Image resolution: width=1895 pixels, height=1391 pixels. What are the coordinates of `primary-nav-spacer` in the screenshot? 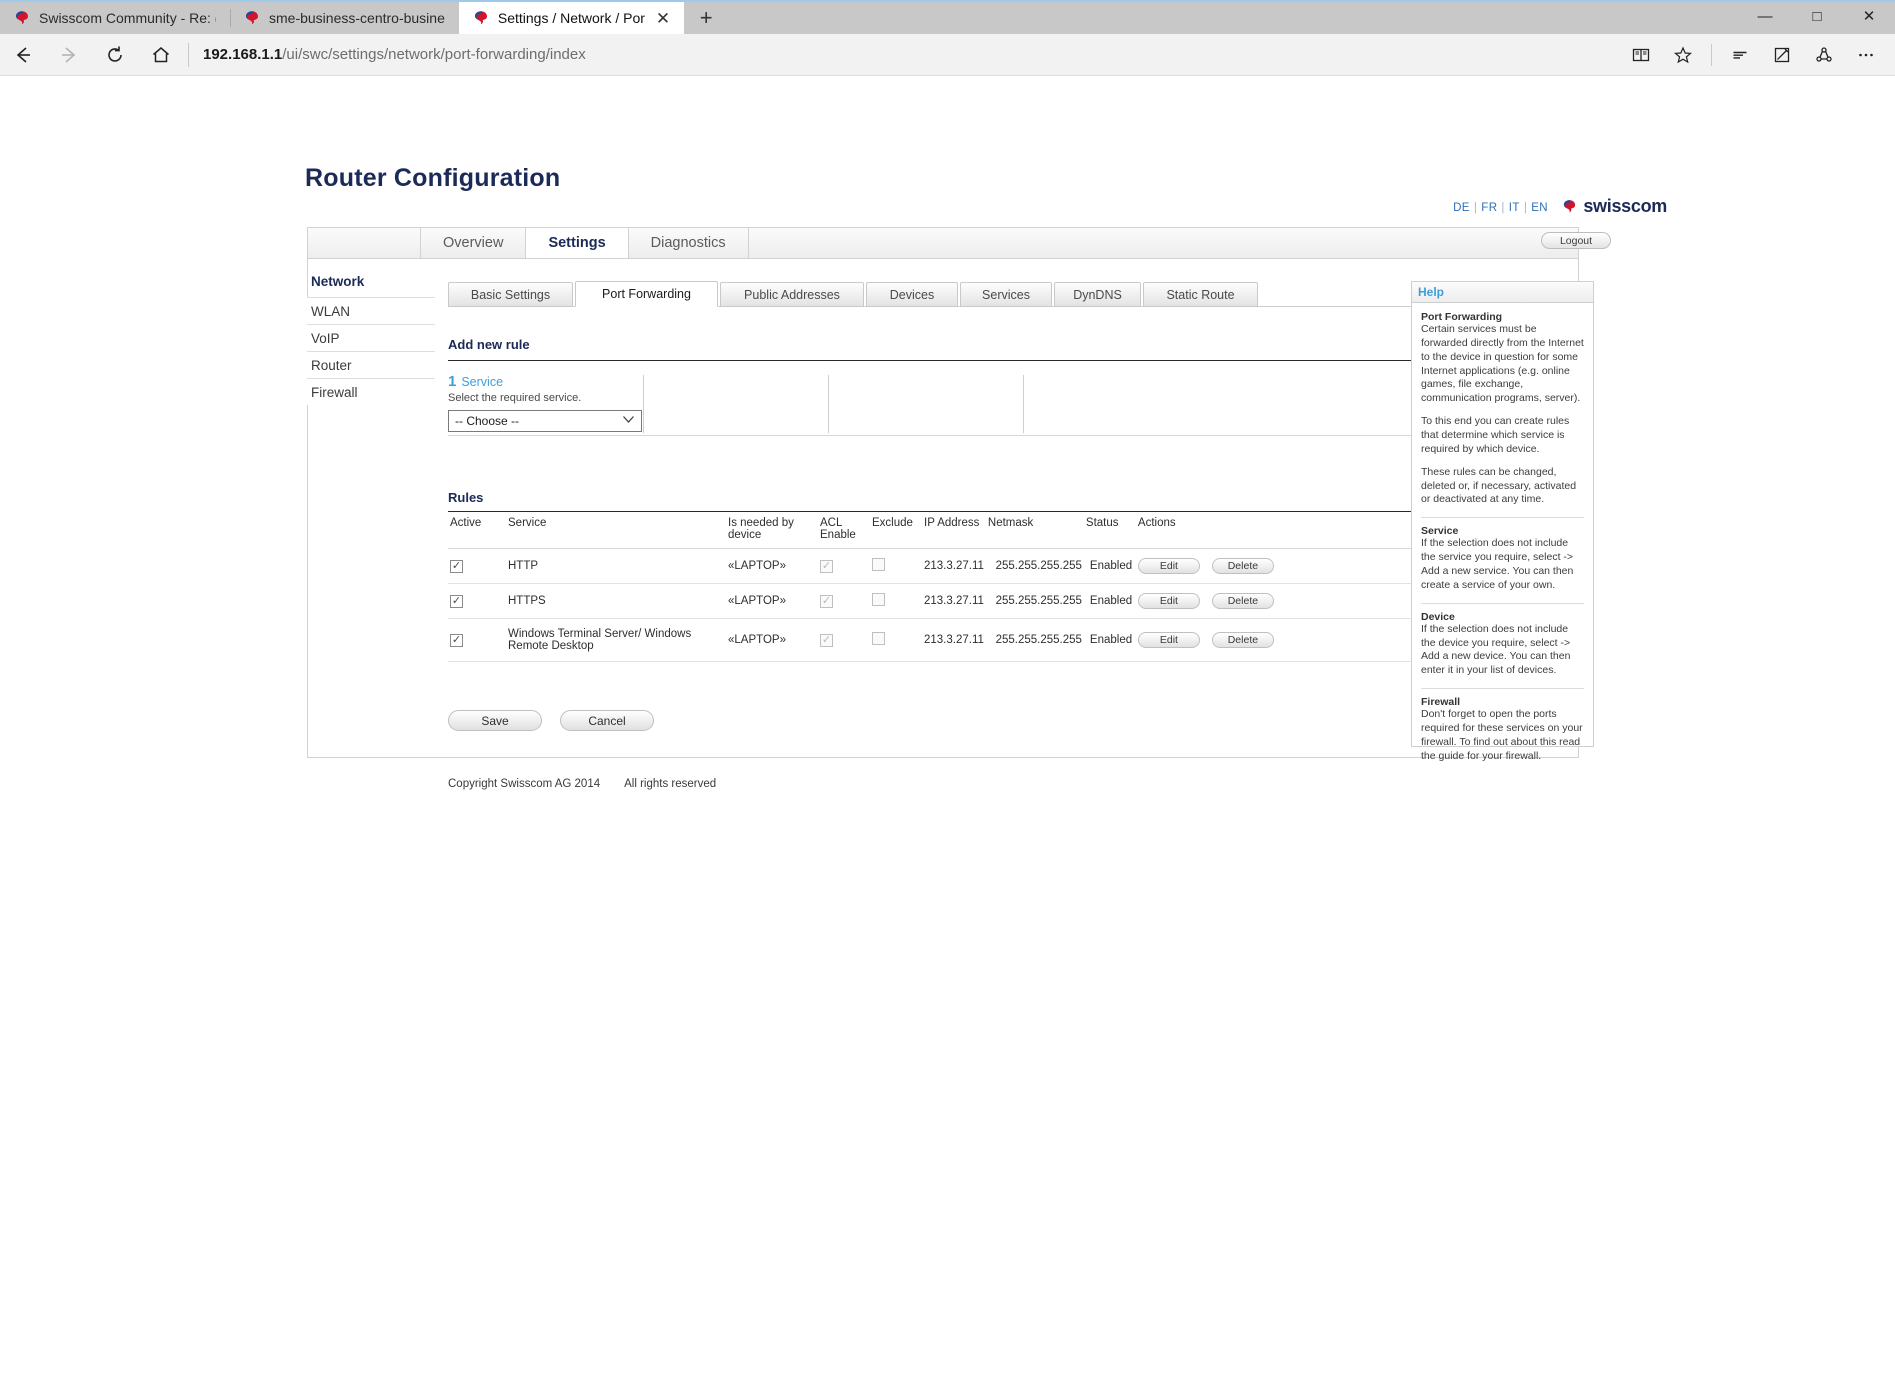 It's located at (364, 243).